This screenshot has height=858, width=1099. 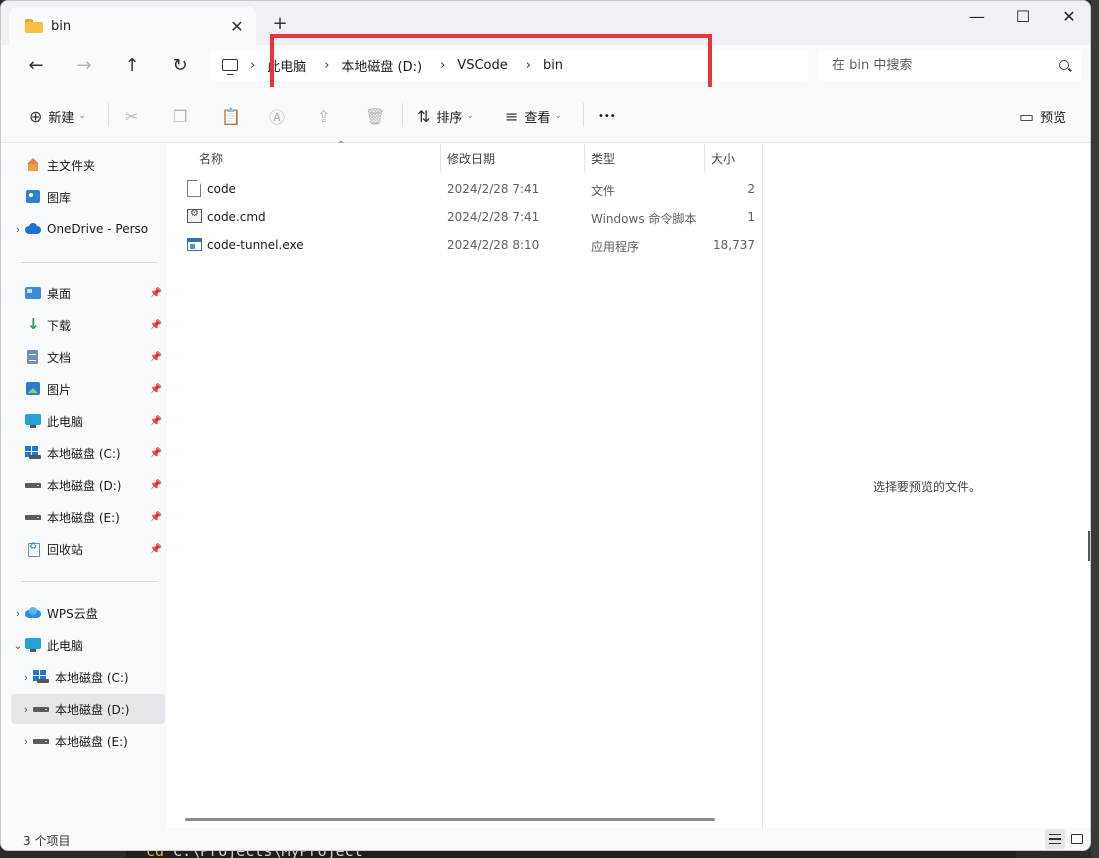 I want to click on new-button: ⊕ 新建 ⌄, so click(x=57, y=116).